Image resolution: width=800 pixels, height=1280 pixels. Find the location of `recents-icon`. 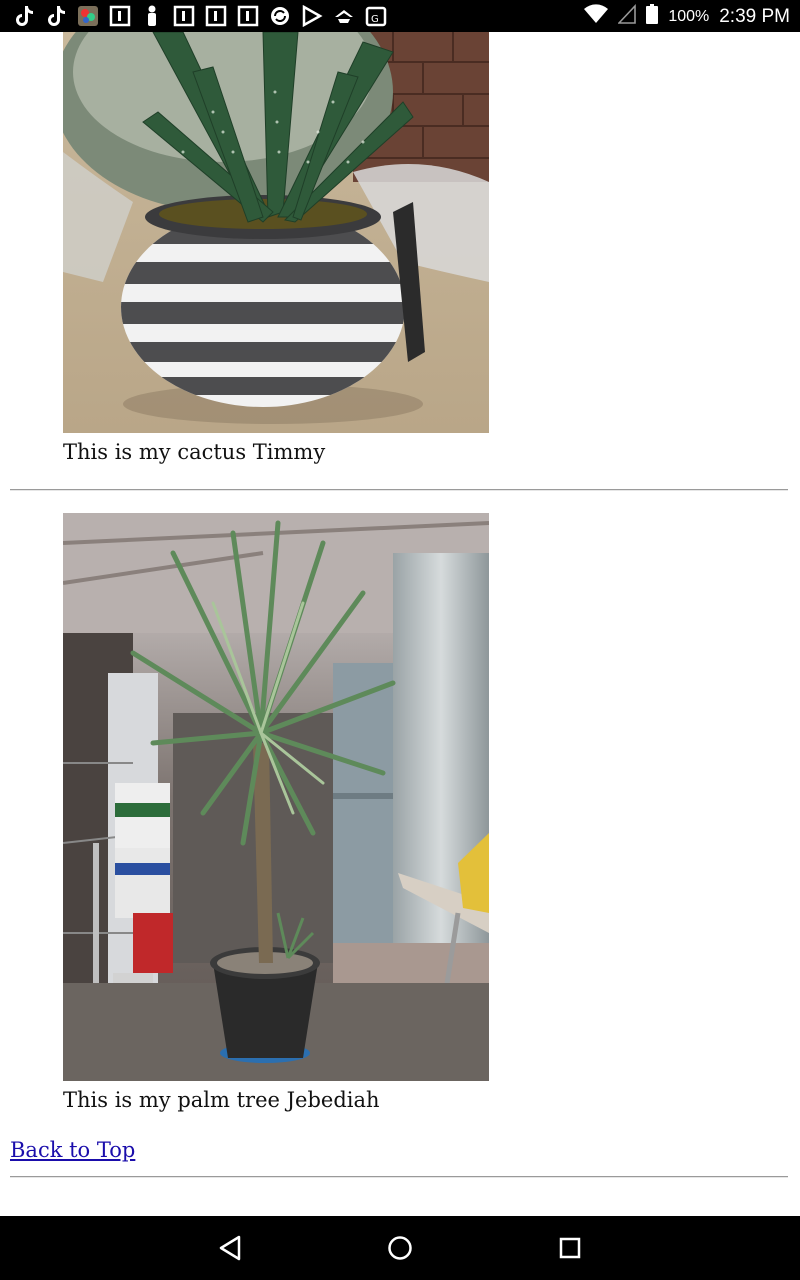

recents-icon is located at coordinates (570, 1248).